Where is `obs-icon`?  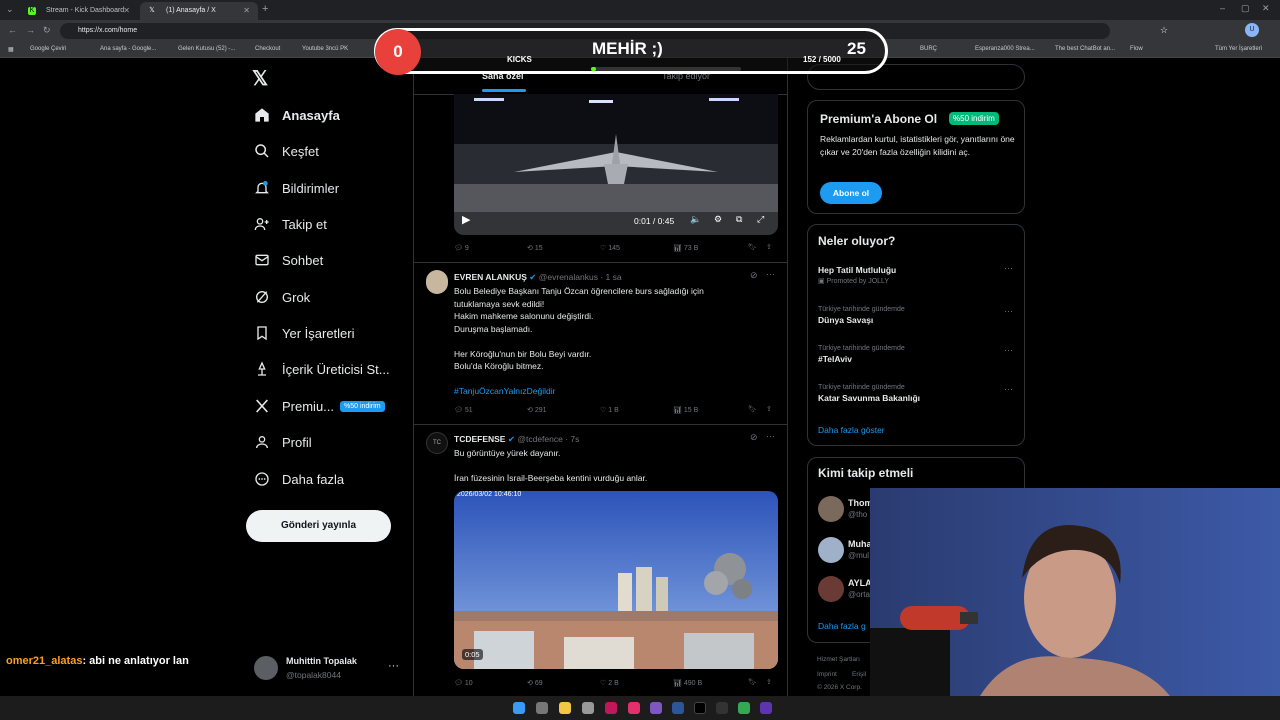
obs-icon is located at coordinates (722, 708).